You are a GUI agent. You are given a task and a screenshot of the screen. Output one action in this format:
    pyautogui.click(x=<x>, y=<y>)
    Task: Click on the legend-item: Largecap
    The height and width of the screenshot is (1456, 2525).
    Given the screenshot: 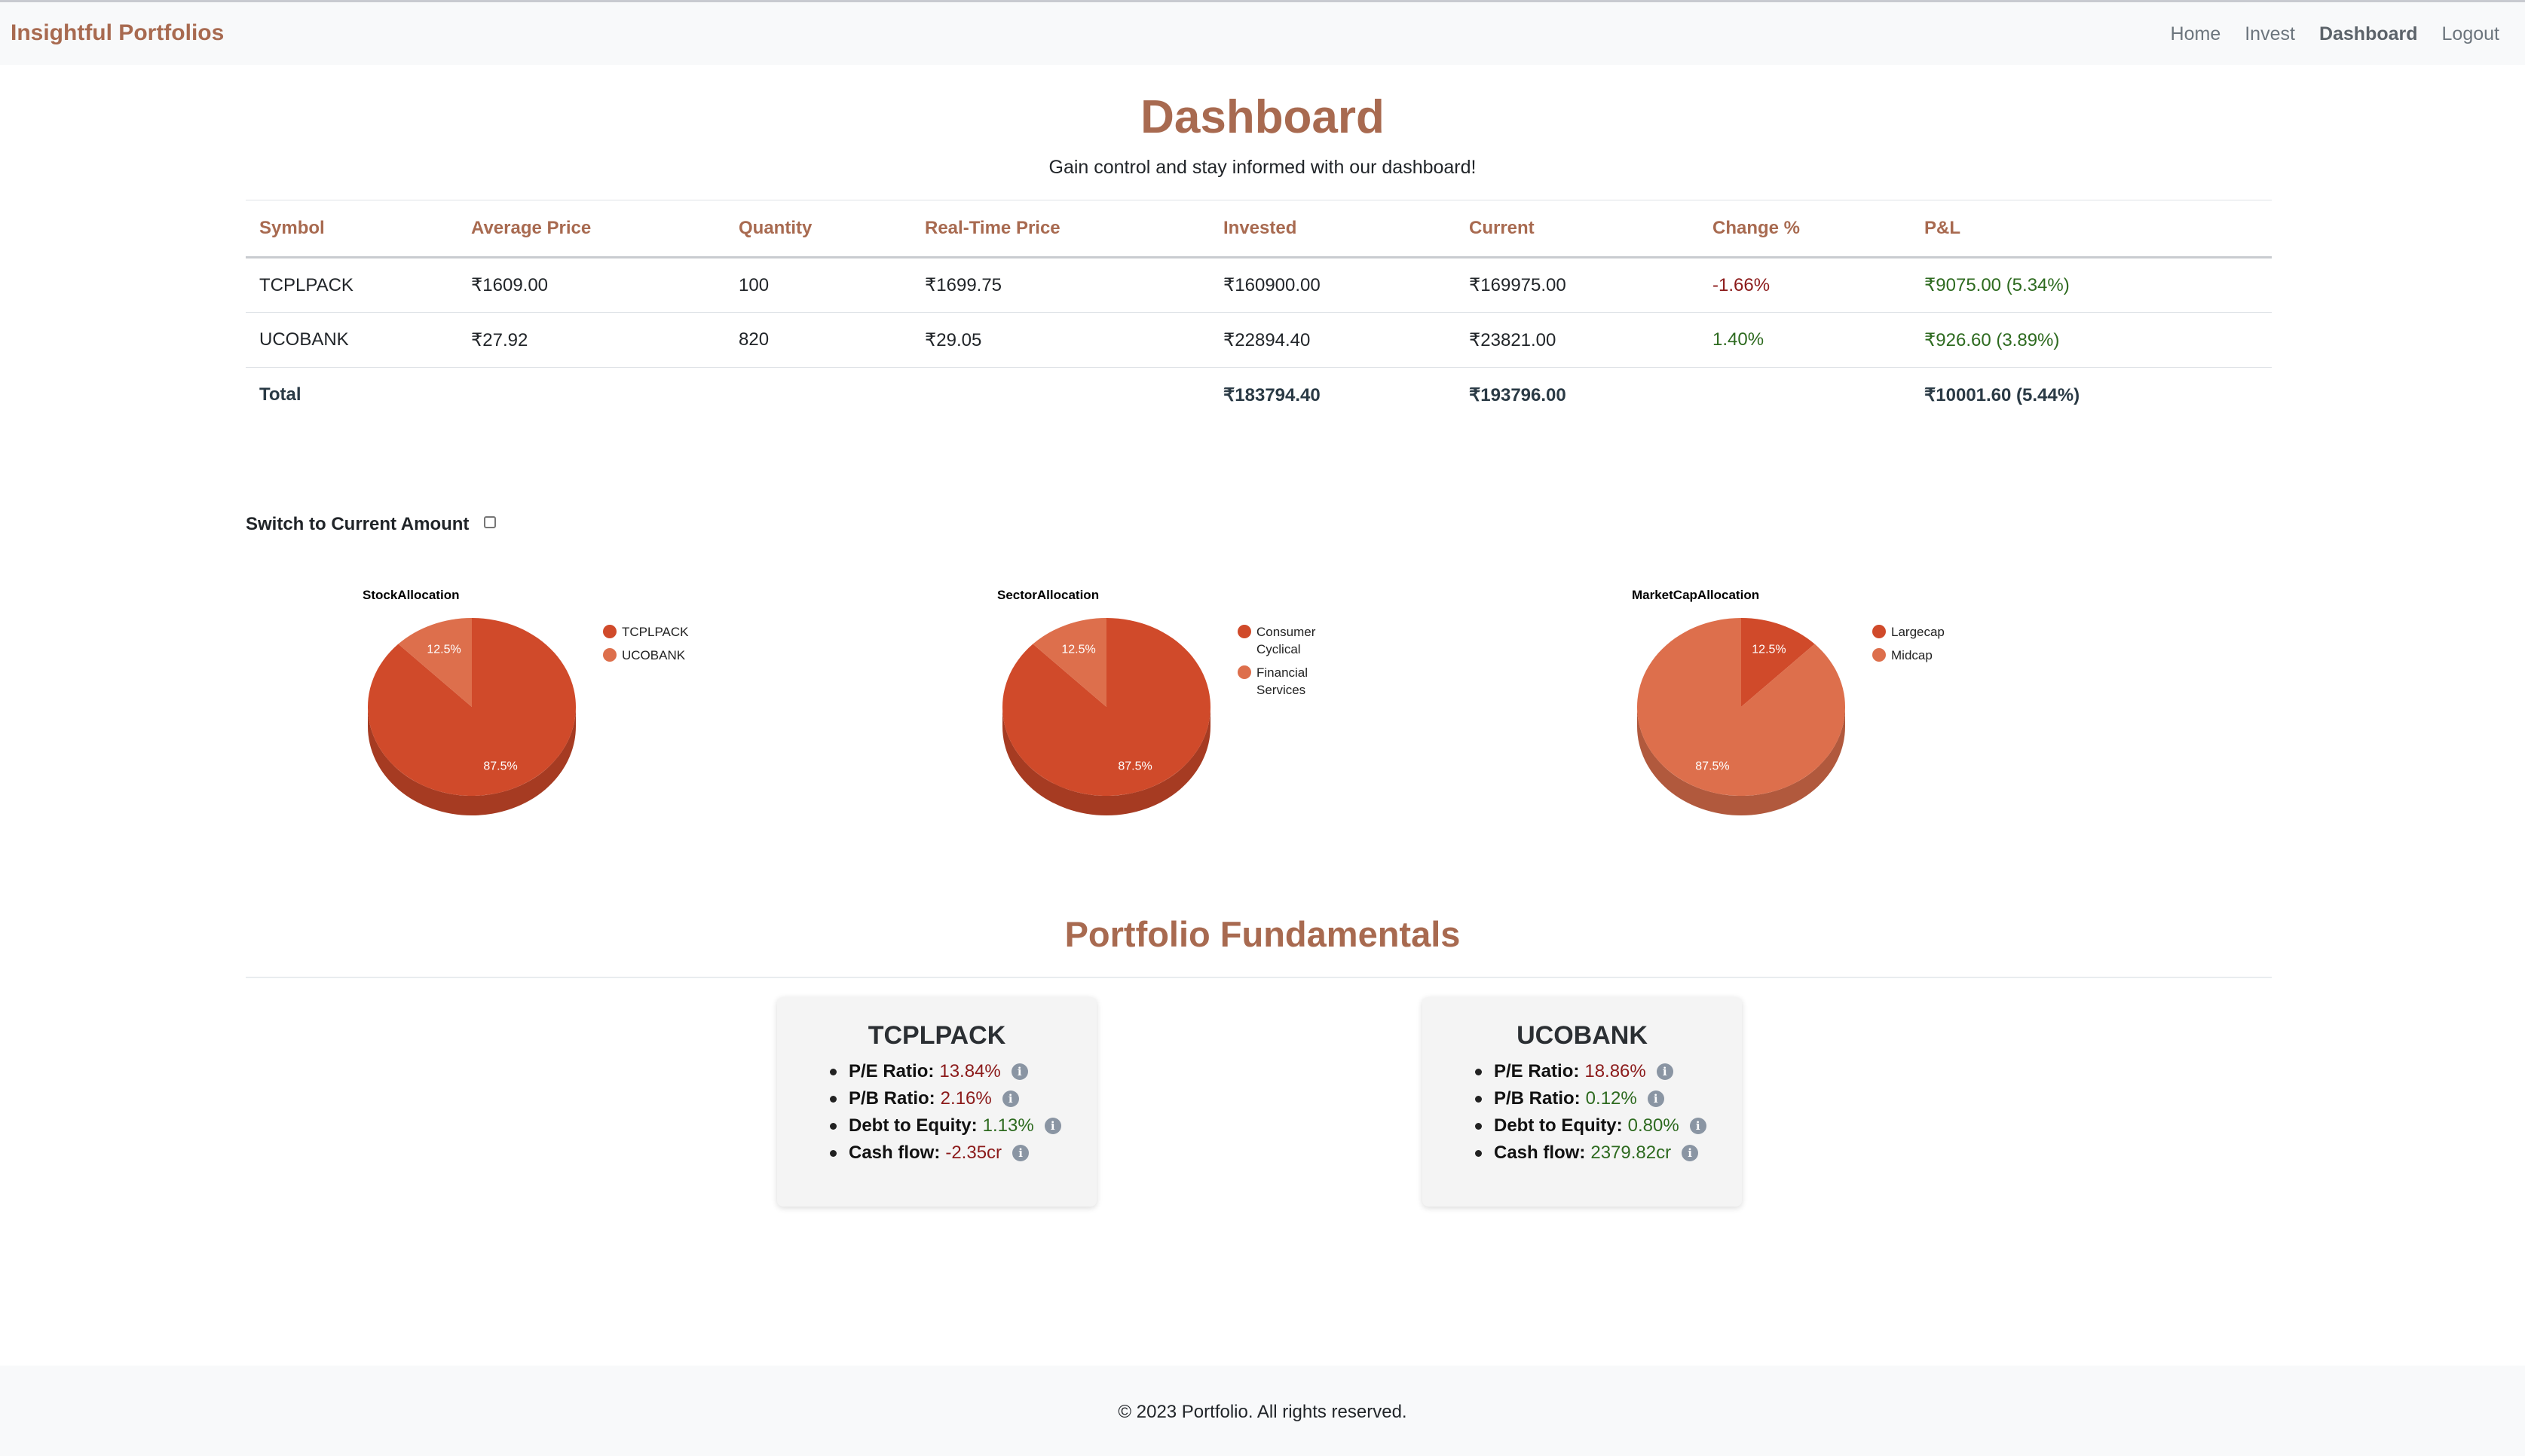 What is the action you would take?
    pyautogui.click(x=1908, y=632)
    